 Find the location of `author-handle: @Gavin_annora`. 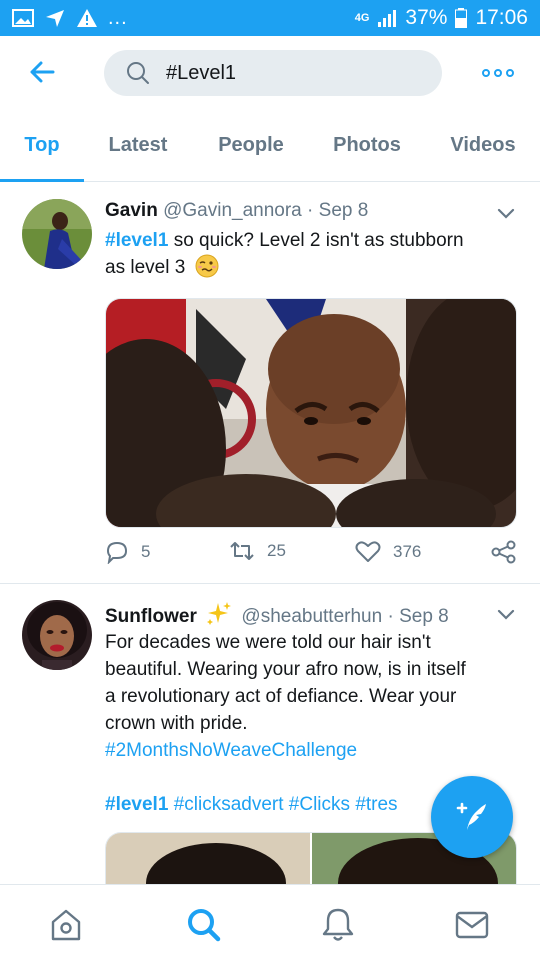

author-handle: @Gavin_annora is located at coordinates (232, 210).